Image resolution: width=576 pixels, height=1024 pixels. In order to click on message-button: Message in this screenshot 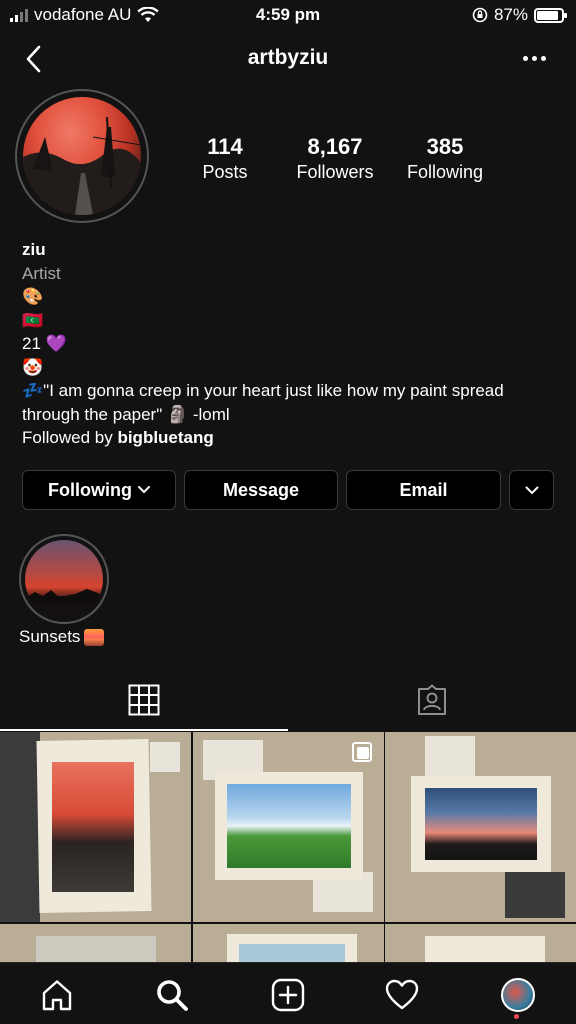, I will do `click(261, 490)`.